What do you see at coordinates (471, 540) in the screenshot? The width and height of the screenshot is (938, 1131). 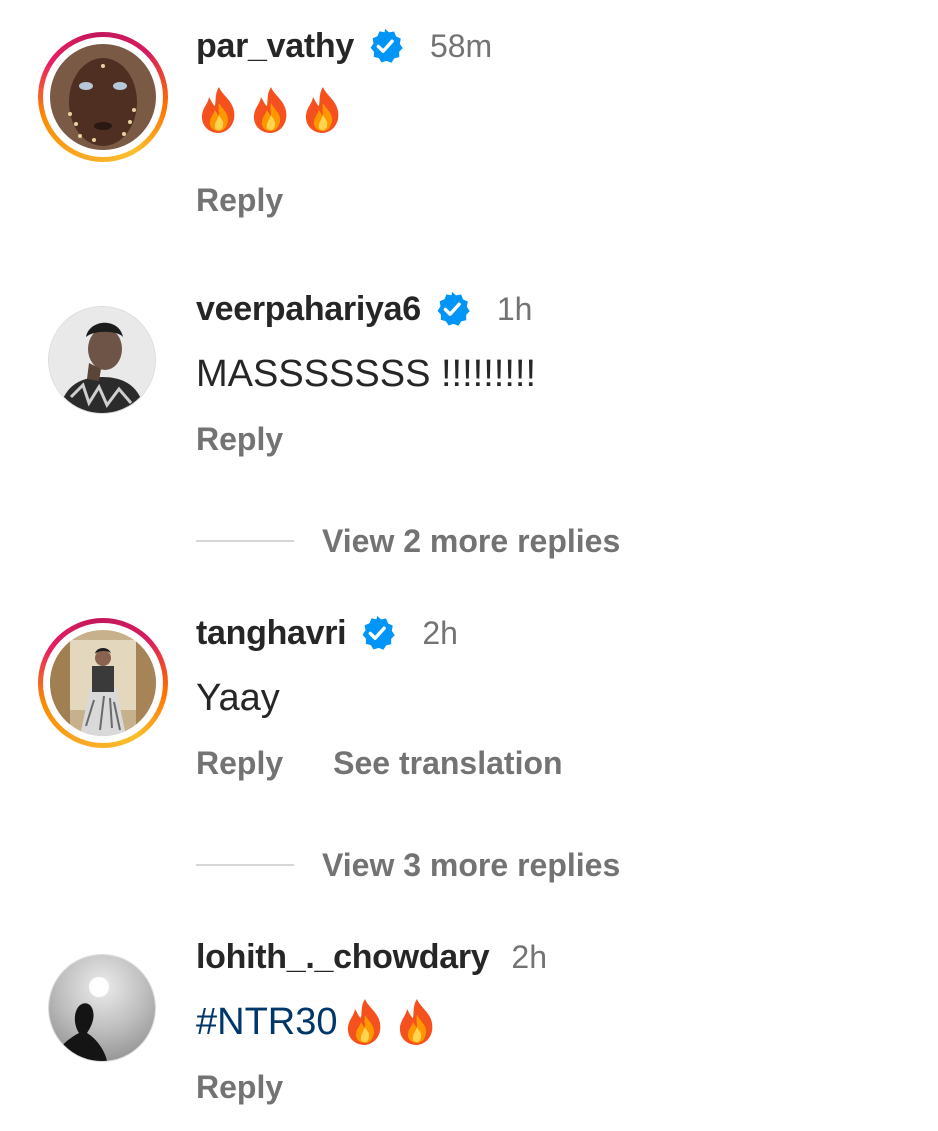 I see `view-more-replies-label: View 2 more replies` at bounding box center [471, 540].